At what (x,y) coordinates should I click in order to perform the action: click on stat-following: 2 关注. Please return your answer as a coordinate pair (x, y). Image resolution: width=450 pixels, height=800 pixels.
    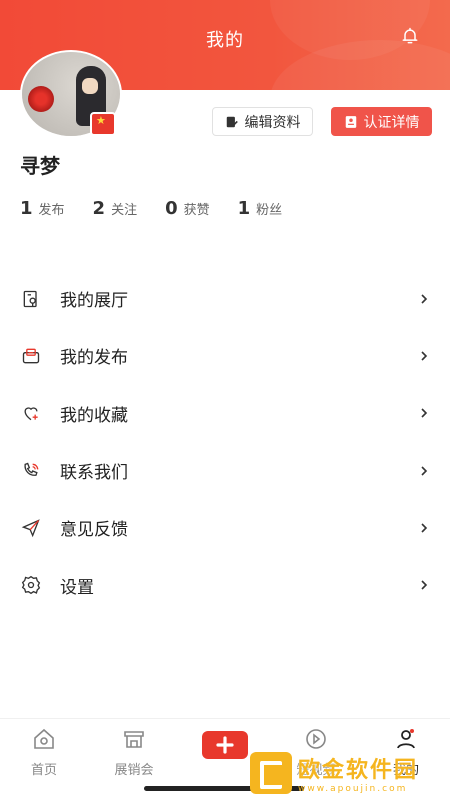
    Looking at the image, I should click on (115, 208).